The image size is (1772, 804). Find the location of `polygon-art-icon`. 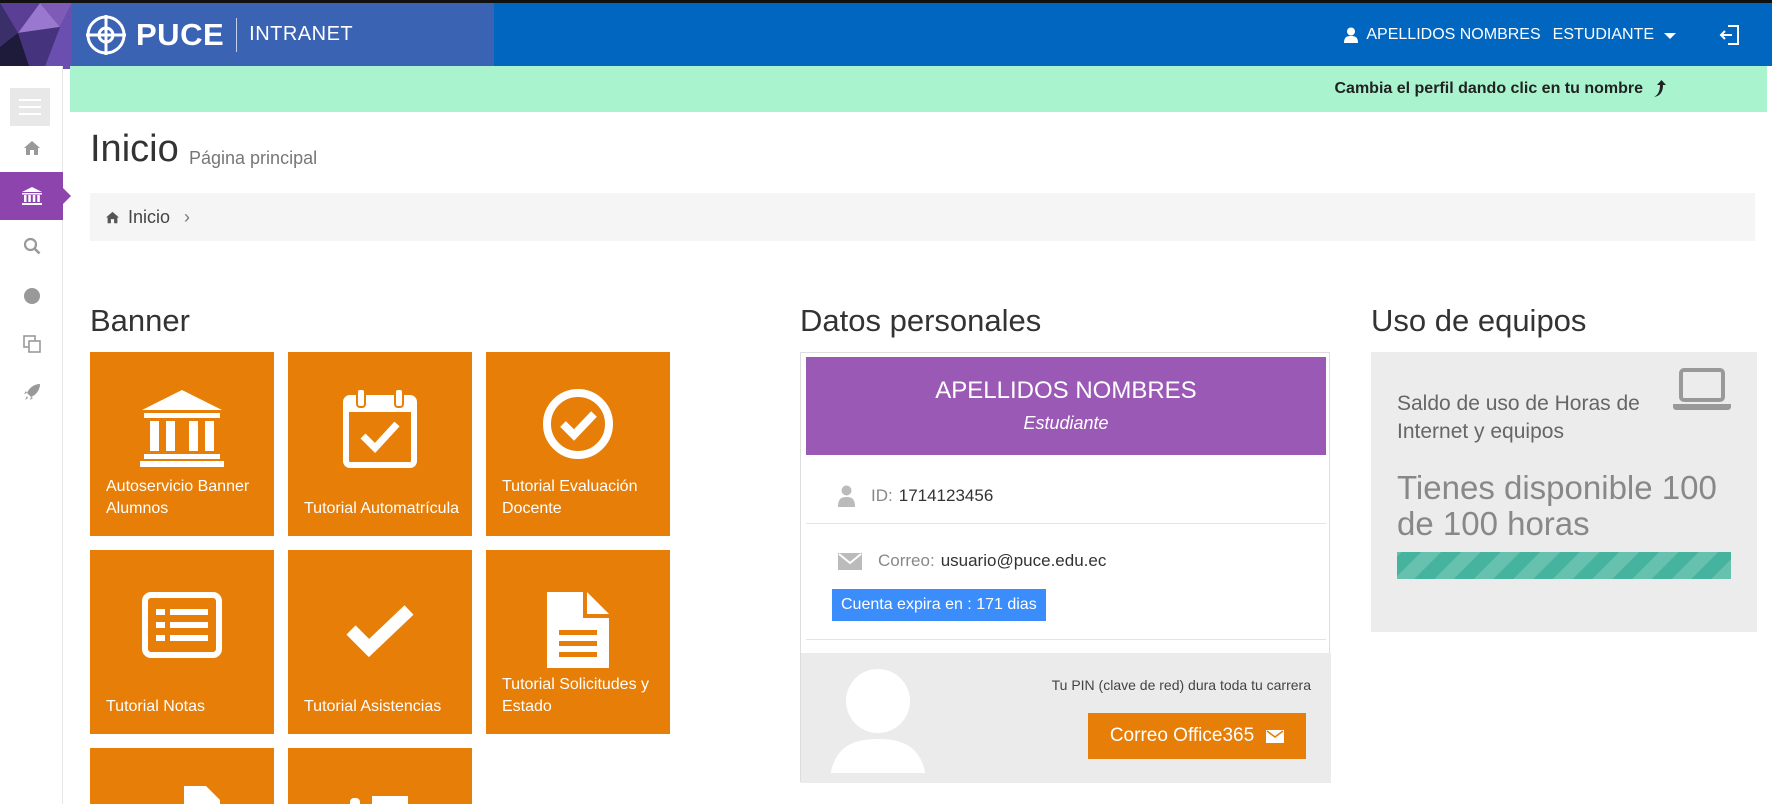

polygon-art-icon is located at coordinates (36, 36).